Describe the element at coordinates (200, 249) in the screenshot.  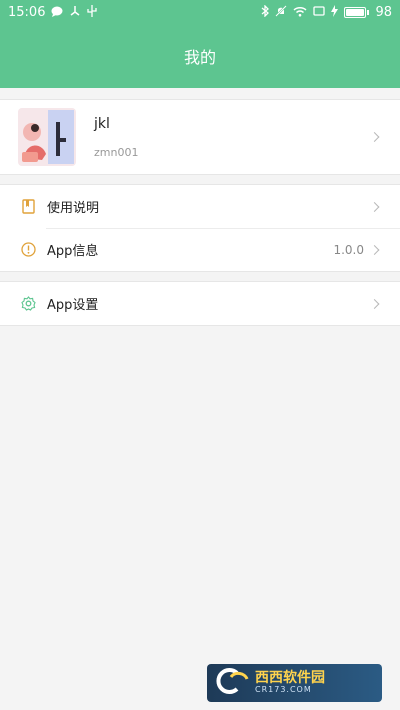
I see `menu-item-app-info: App信息 1.0.0` at that location.